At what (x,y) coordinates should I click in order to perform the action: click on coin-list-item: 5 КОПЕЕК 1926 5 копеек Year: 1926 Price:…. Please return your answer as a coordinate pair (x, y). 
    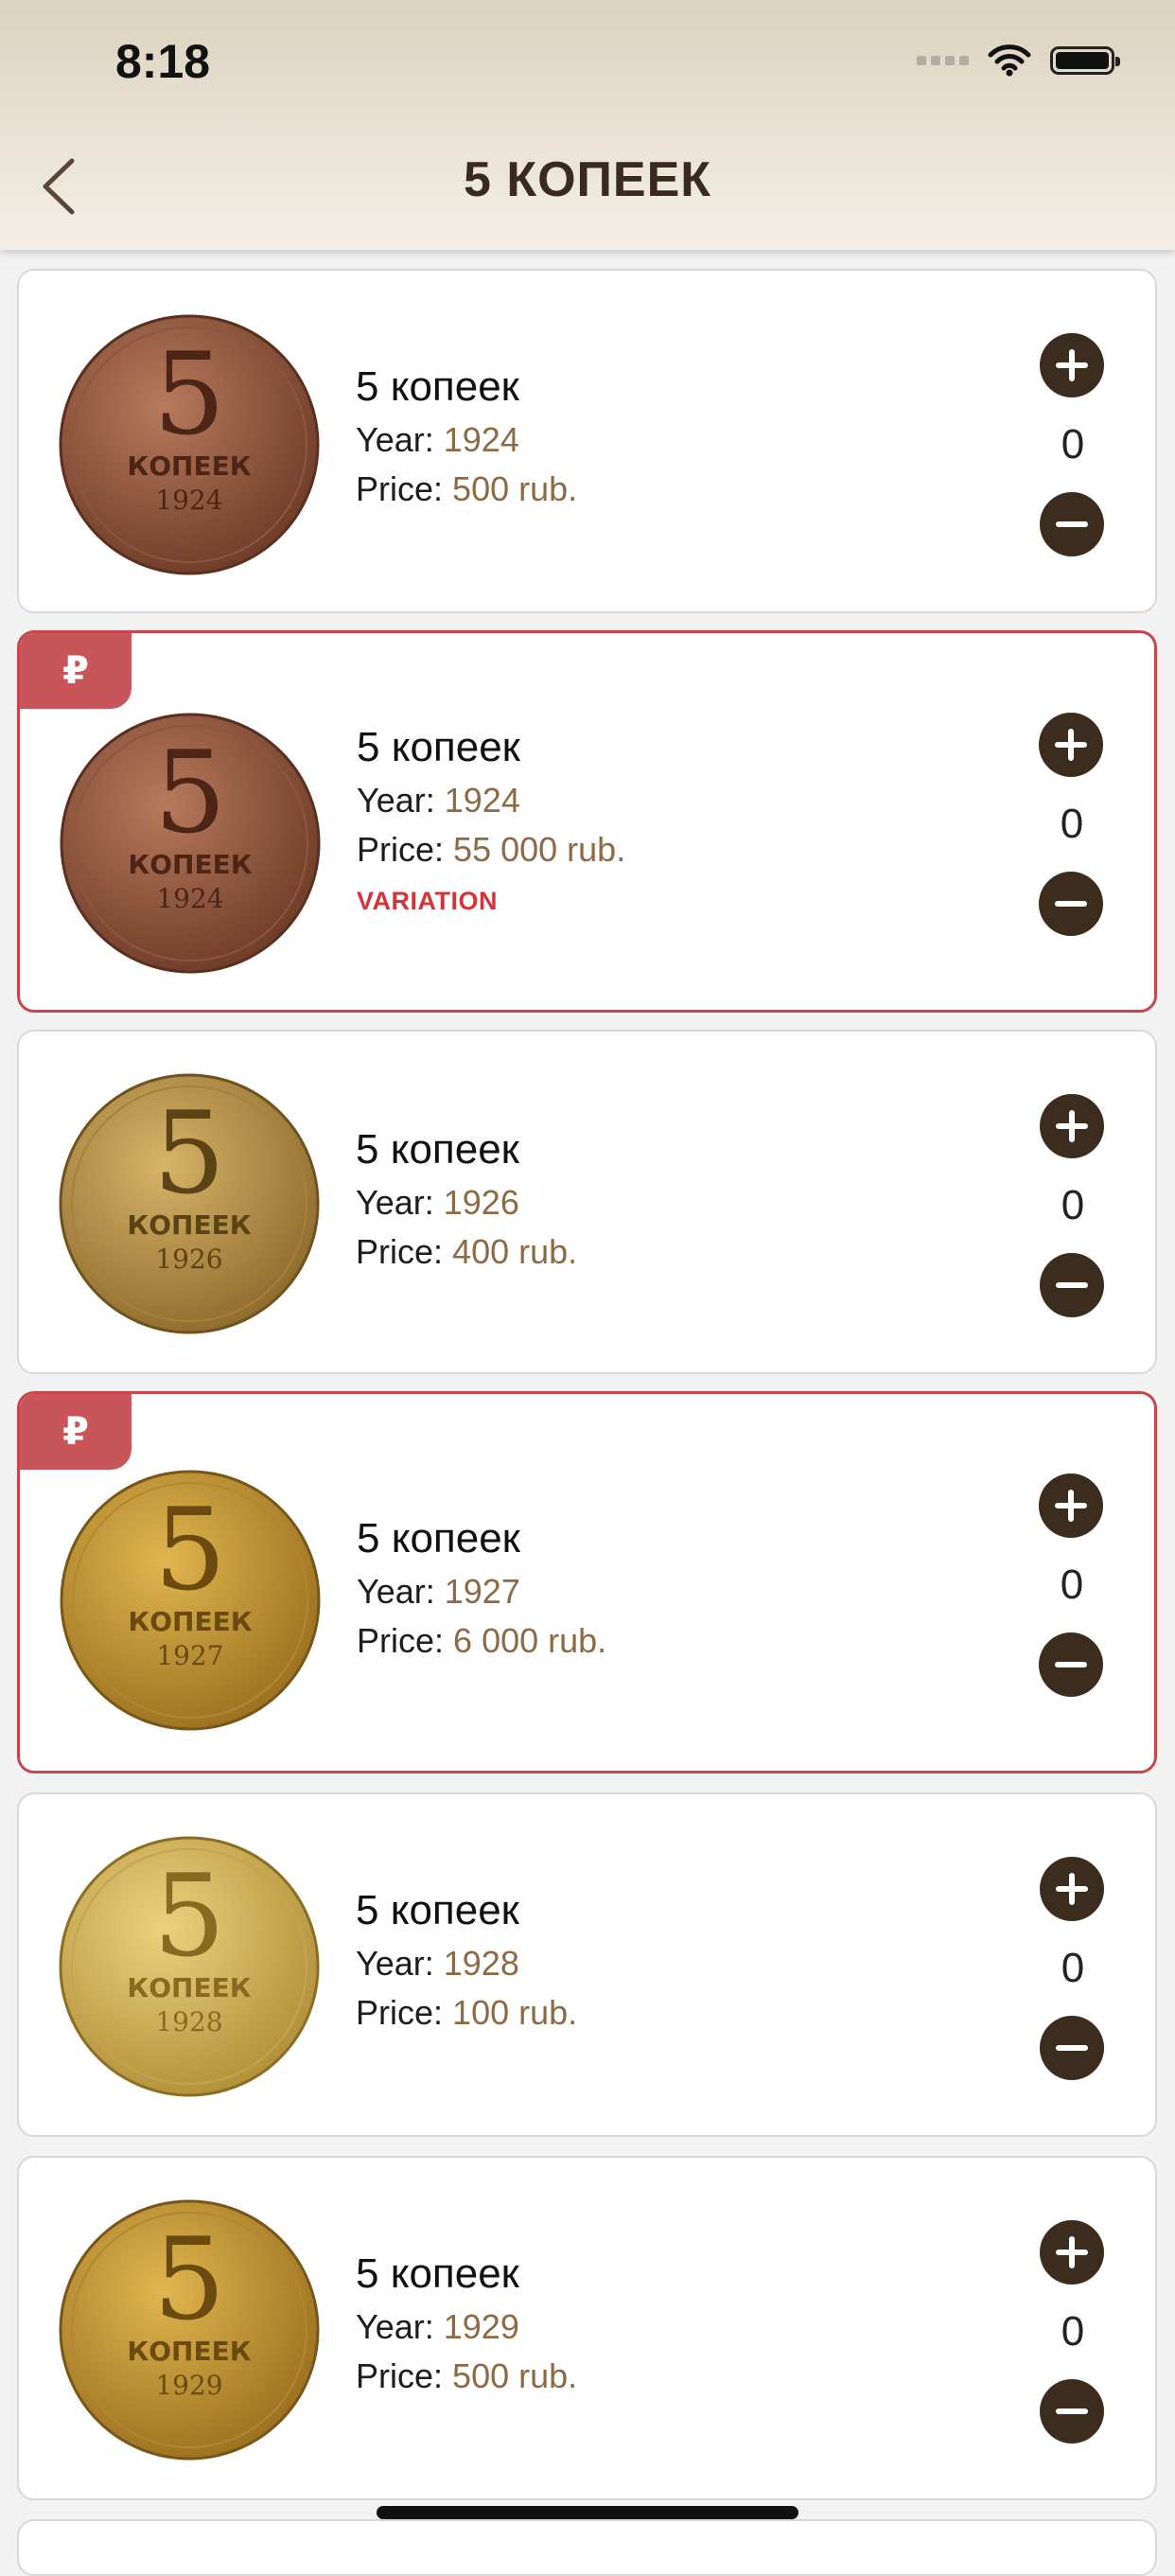
    Looking at the image, I should click on (587, 1202).